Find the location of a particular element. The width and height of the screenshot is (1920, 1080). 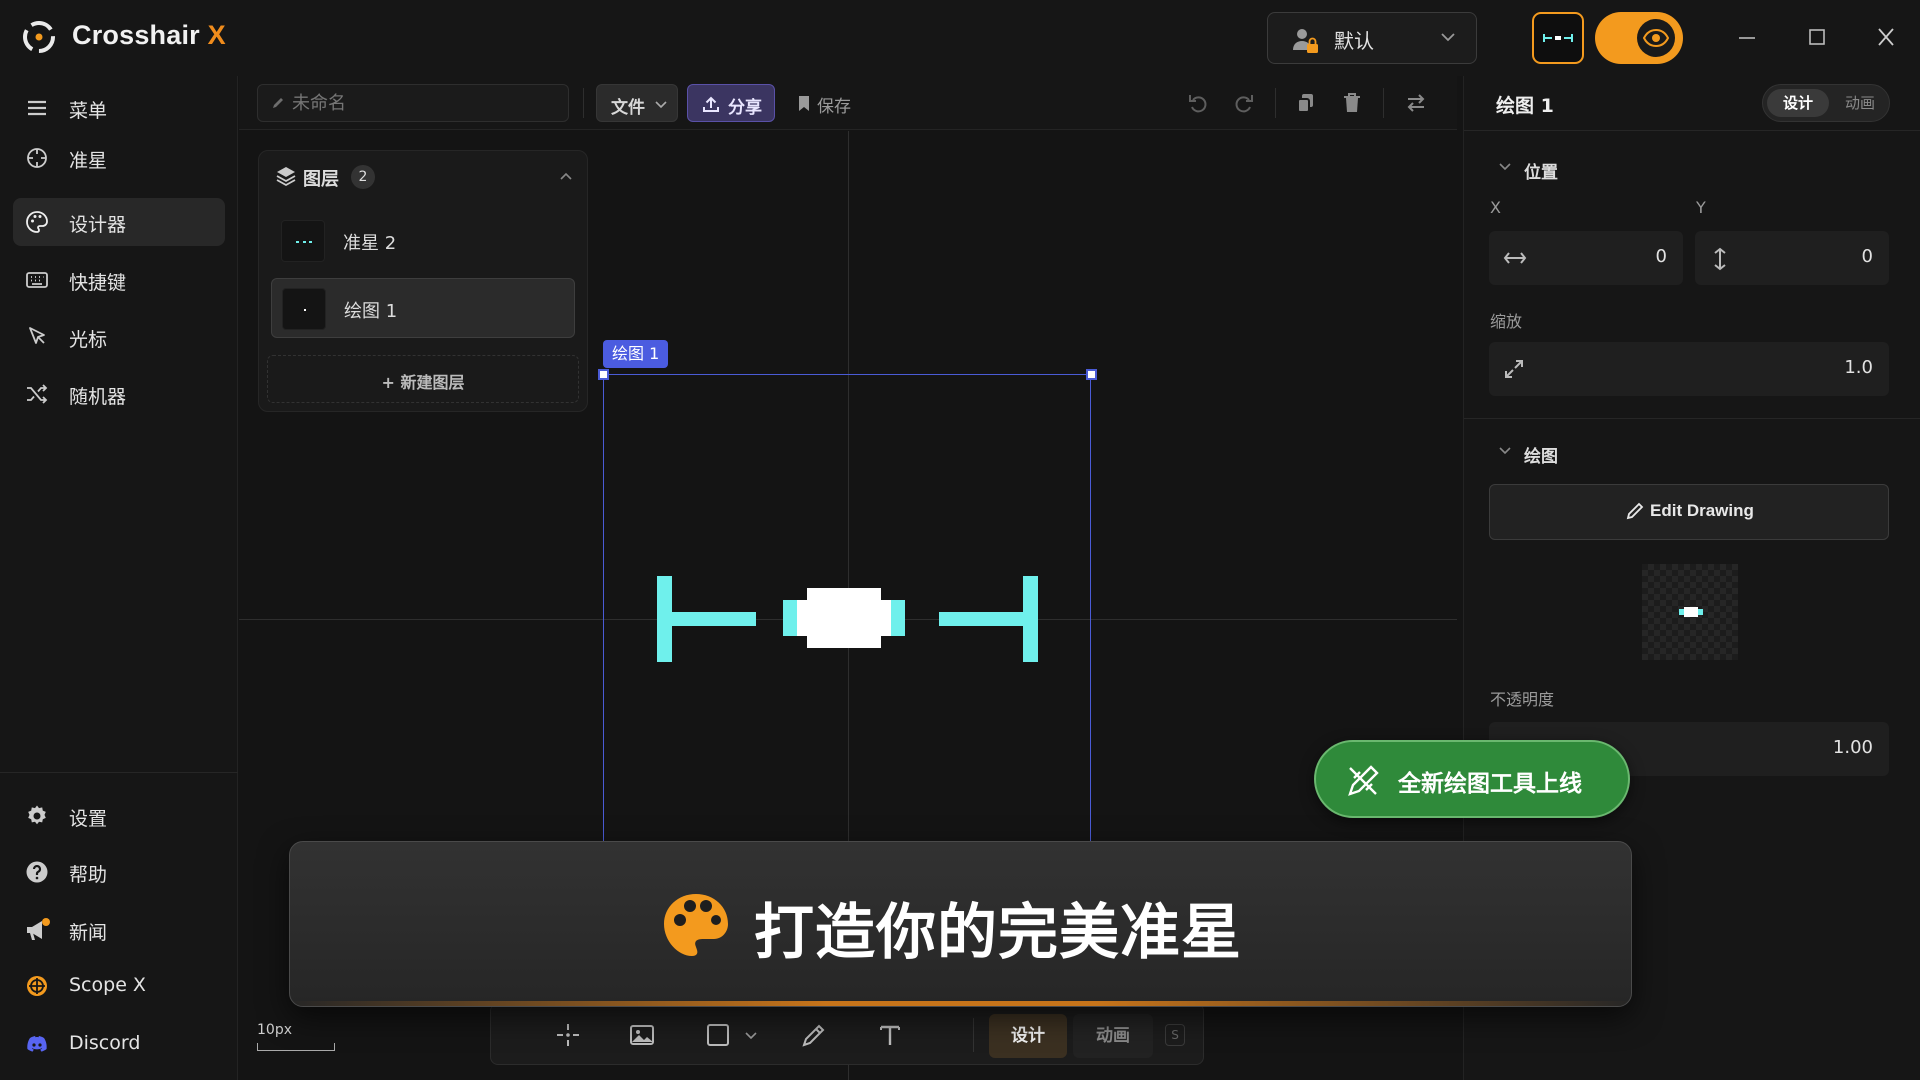

sidebar-item-cursor: 光标 is located at coordinates (119, 337).